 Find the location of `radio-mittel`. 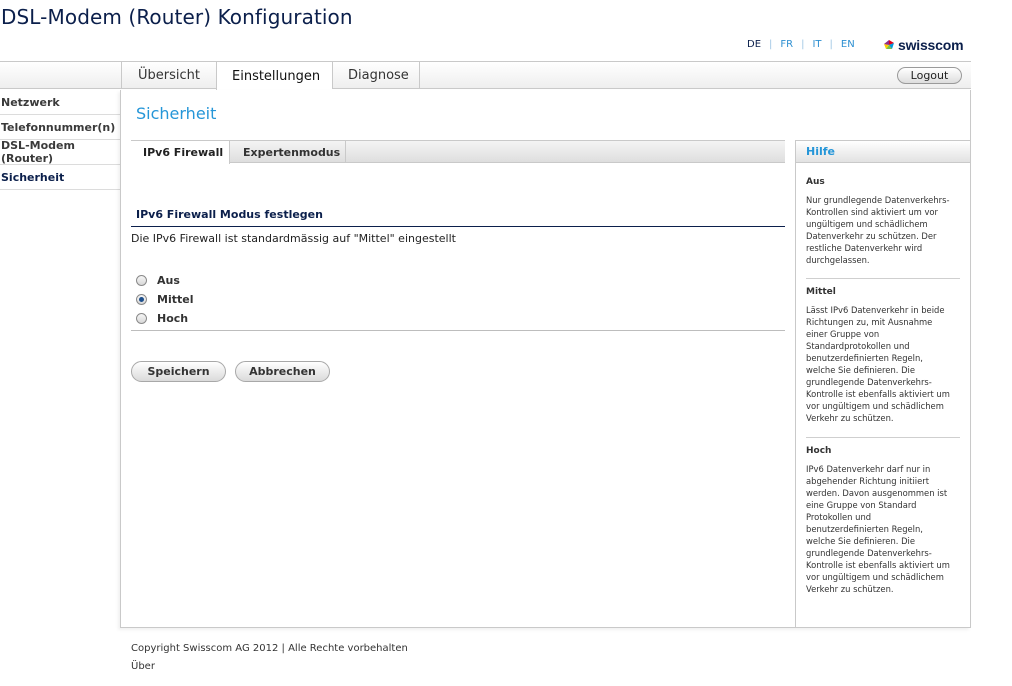

radio-mittel is located at coordinates (141, 299).